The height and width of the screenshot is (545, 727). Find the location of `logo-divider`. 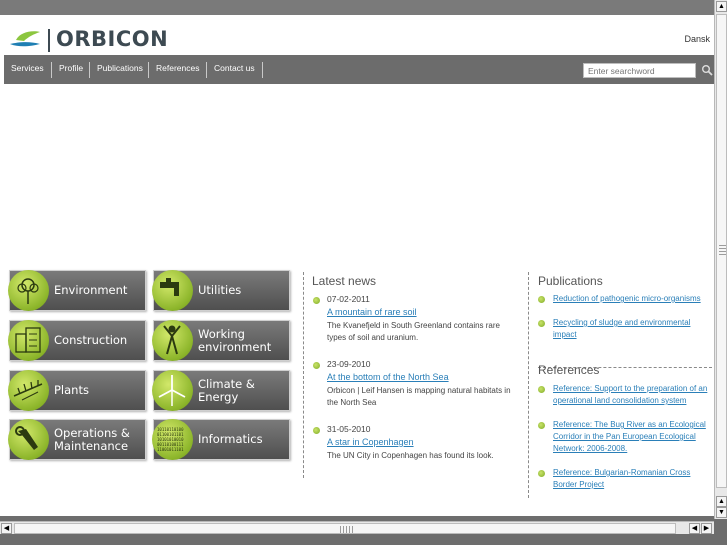

logo-divider is located at coordinates (49, 40).